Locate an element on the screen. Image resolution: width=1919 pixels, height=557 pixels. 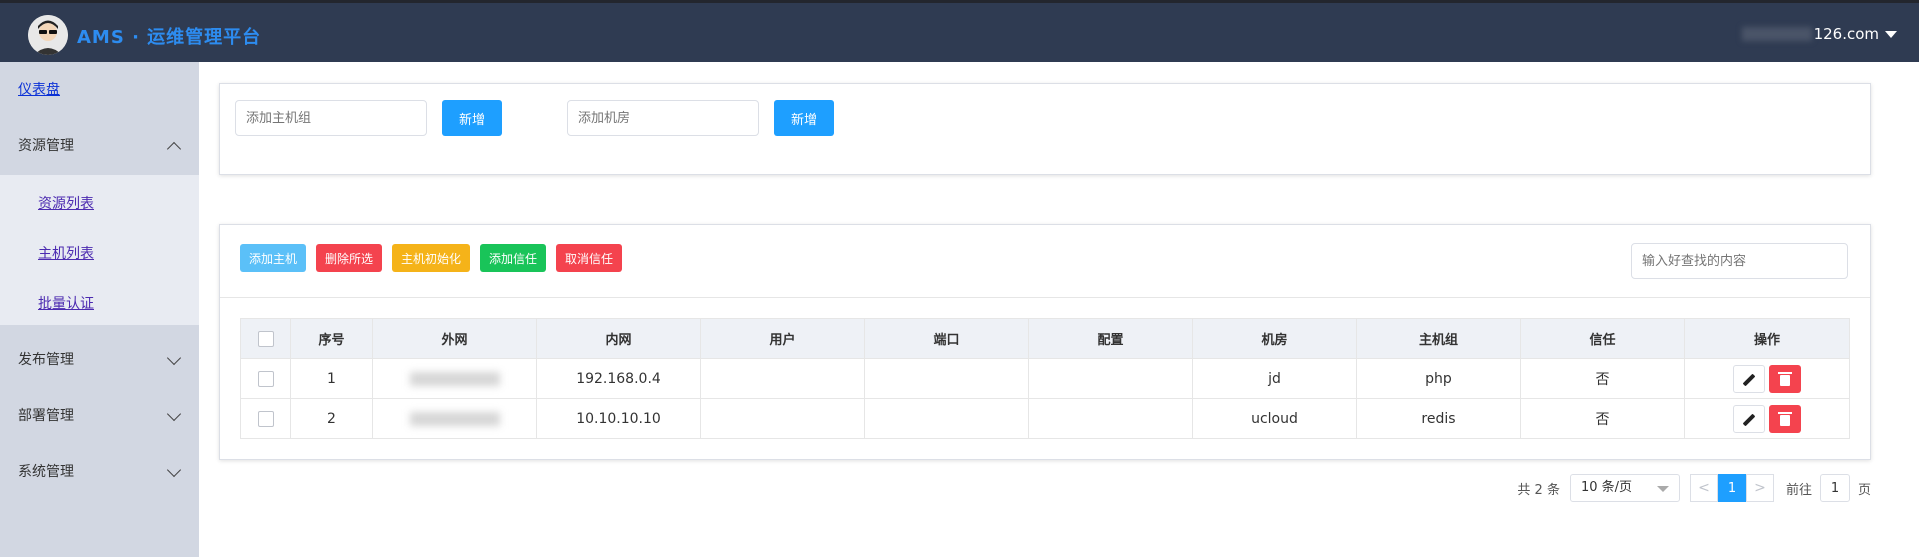
divider is located at coordinates (1045, 297).